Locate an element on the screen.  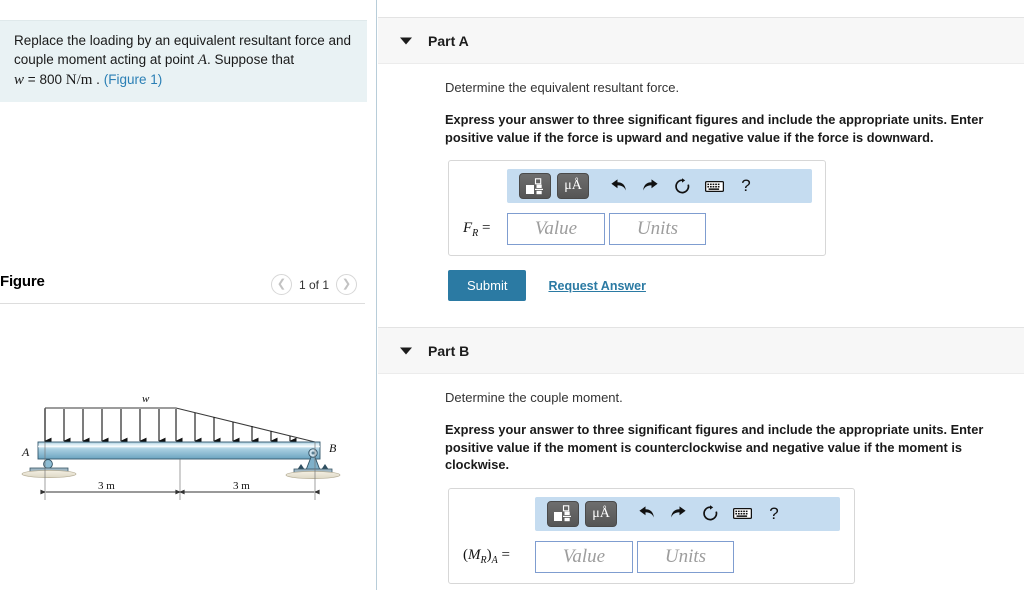
part-b-entry-label: (MR)A = is located at coordinates (486, 556).